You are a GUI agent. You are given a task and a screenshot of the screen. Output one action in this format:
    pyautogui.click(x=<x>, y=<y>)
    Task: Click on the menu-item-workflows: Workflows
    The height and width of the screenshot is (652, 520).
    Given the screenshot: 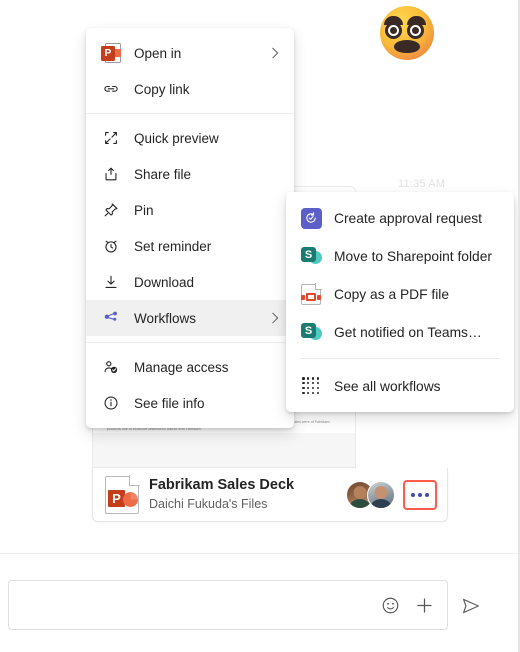 What is the action you would take?
    pyautogui.click(x=190, y=318)
    